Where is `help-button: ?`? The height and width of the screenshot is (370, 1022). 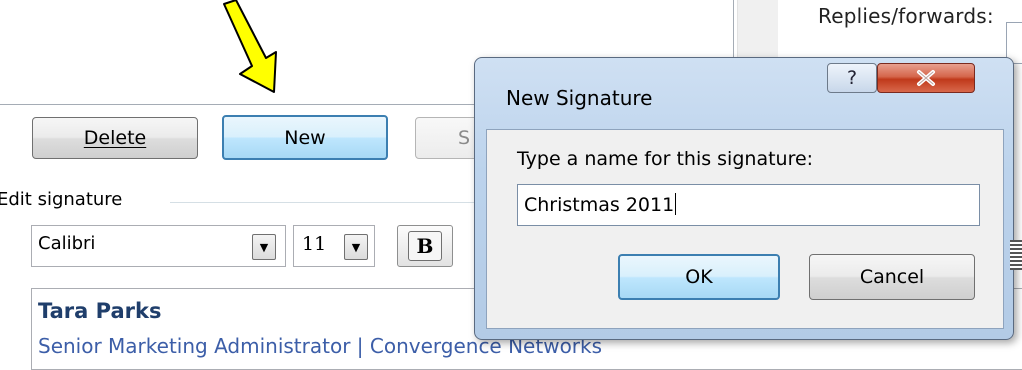
help-button: ? is located at coordinates (852, 78).